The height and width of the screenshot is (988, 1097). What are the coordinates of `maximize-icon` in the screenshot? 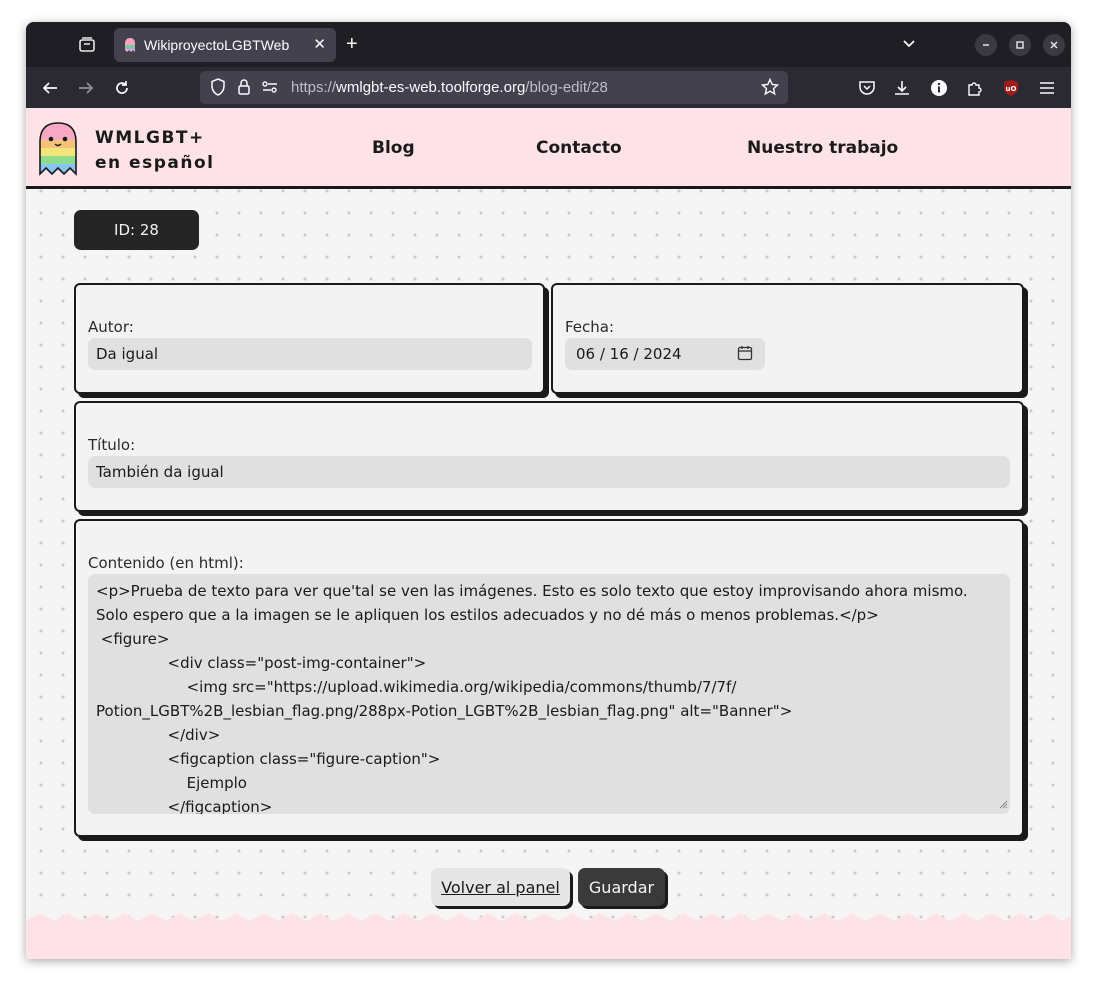 It's located at (1020, 45).